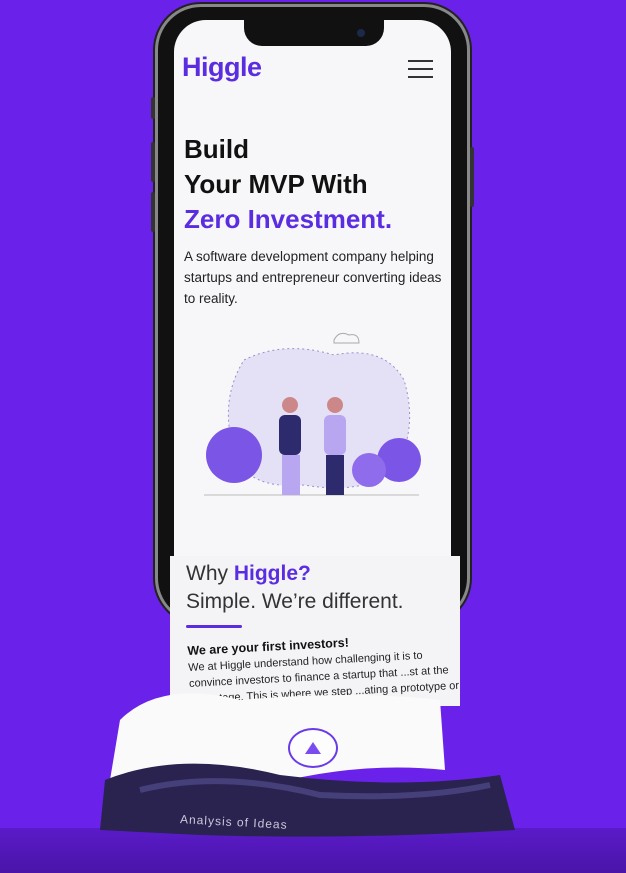  What do you see at coordinates (420, 72) in the screenshot?
I see `hamburger-icon` at bounding box center [420, 72].